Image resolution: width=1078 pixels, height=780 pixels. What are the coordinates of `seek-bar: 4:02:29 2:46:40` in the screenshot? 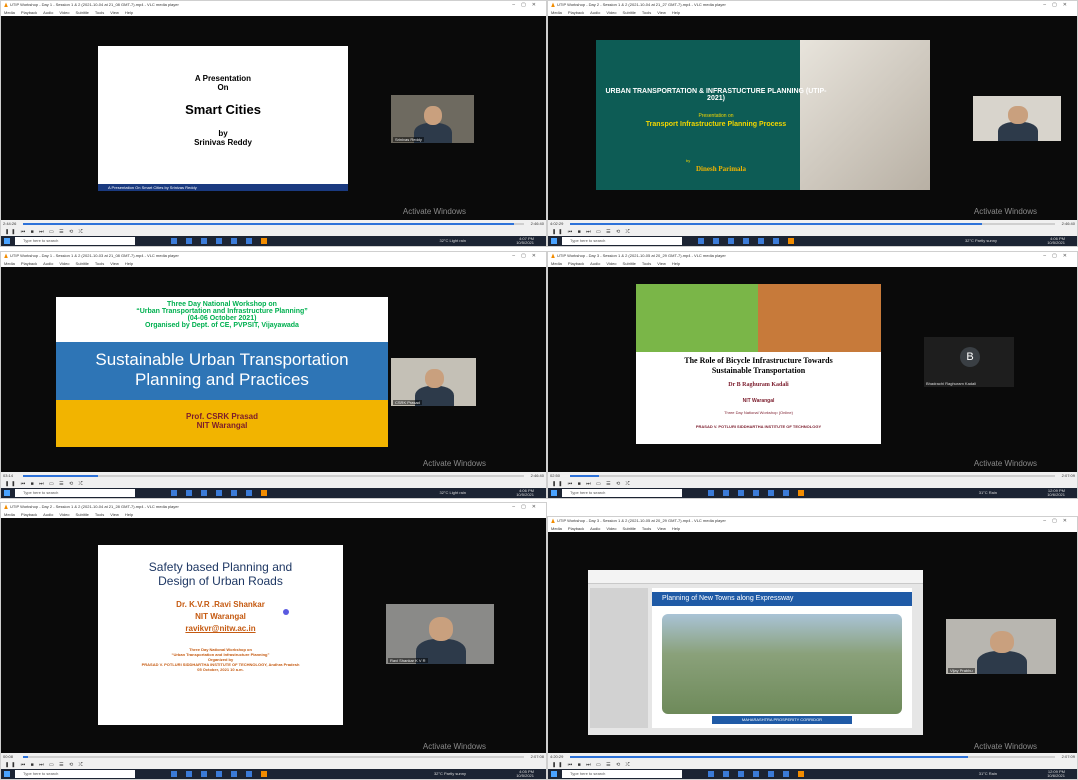 It's located at (812, 224).